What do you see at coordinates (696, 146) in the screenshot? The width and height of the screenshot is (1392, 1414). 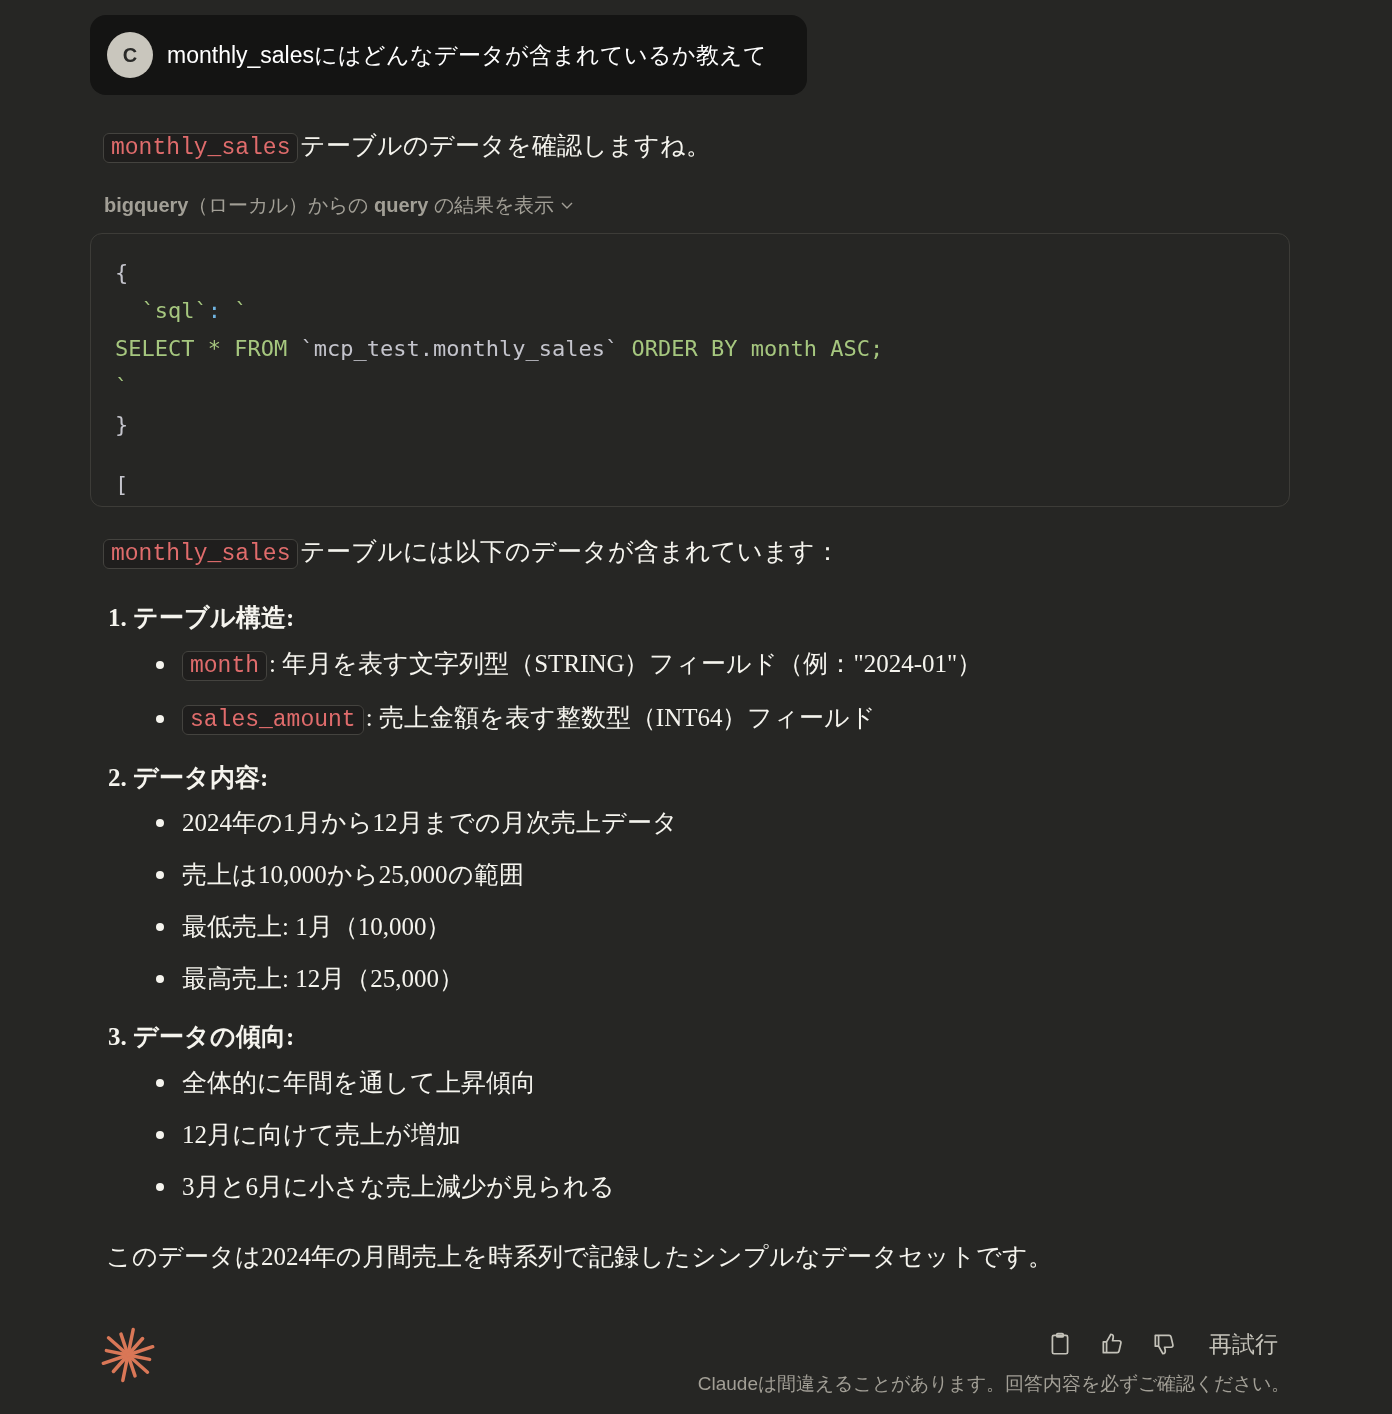 I see `paragraph: monthly_sales テーブルのデータを確認しますね。` at bounding box center [696, 146].